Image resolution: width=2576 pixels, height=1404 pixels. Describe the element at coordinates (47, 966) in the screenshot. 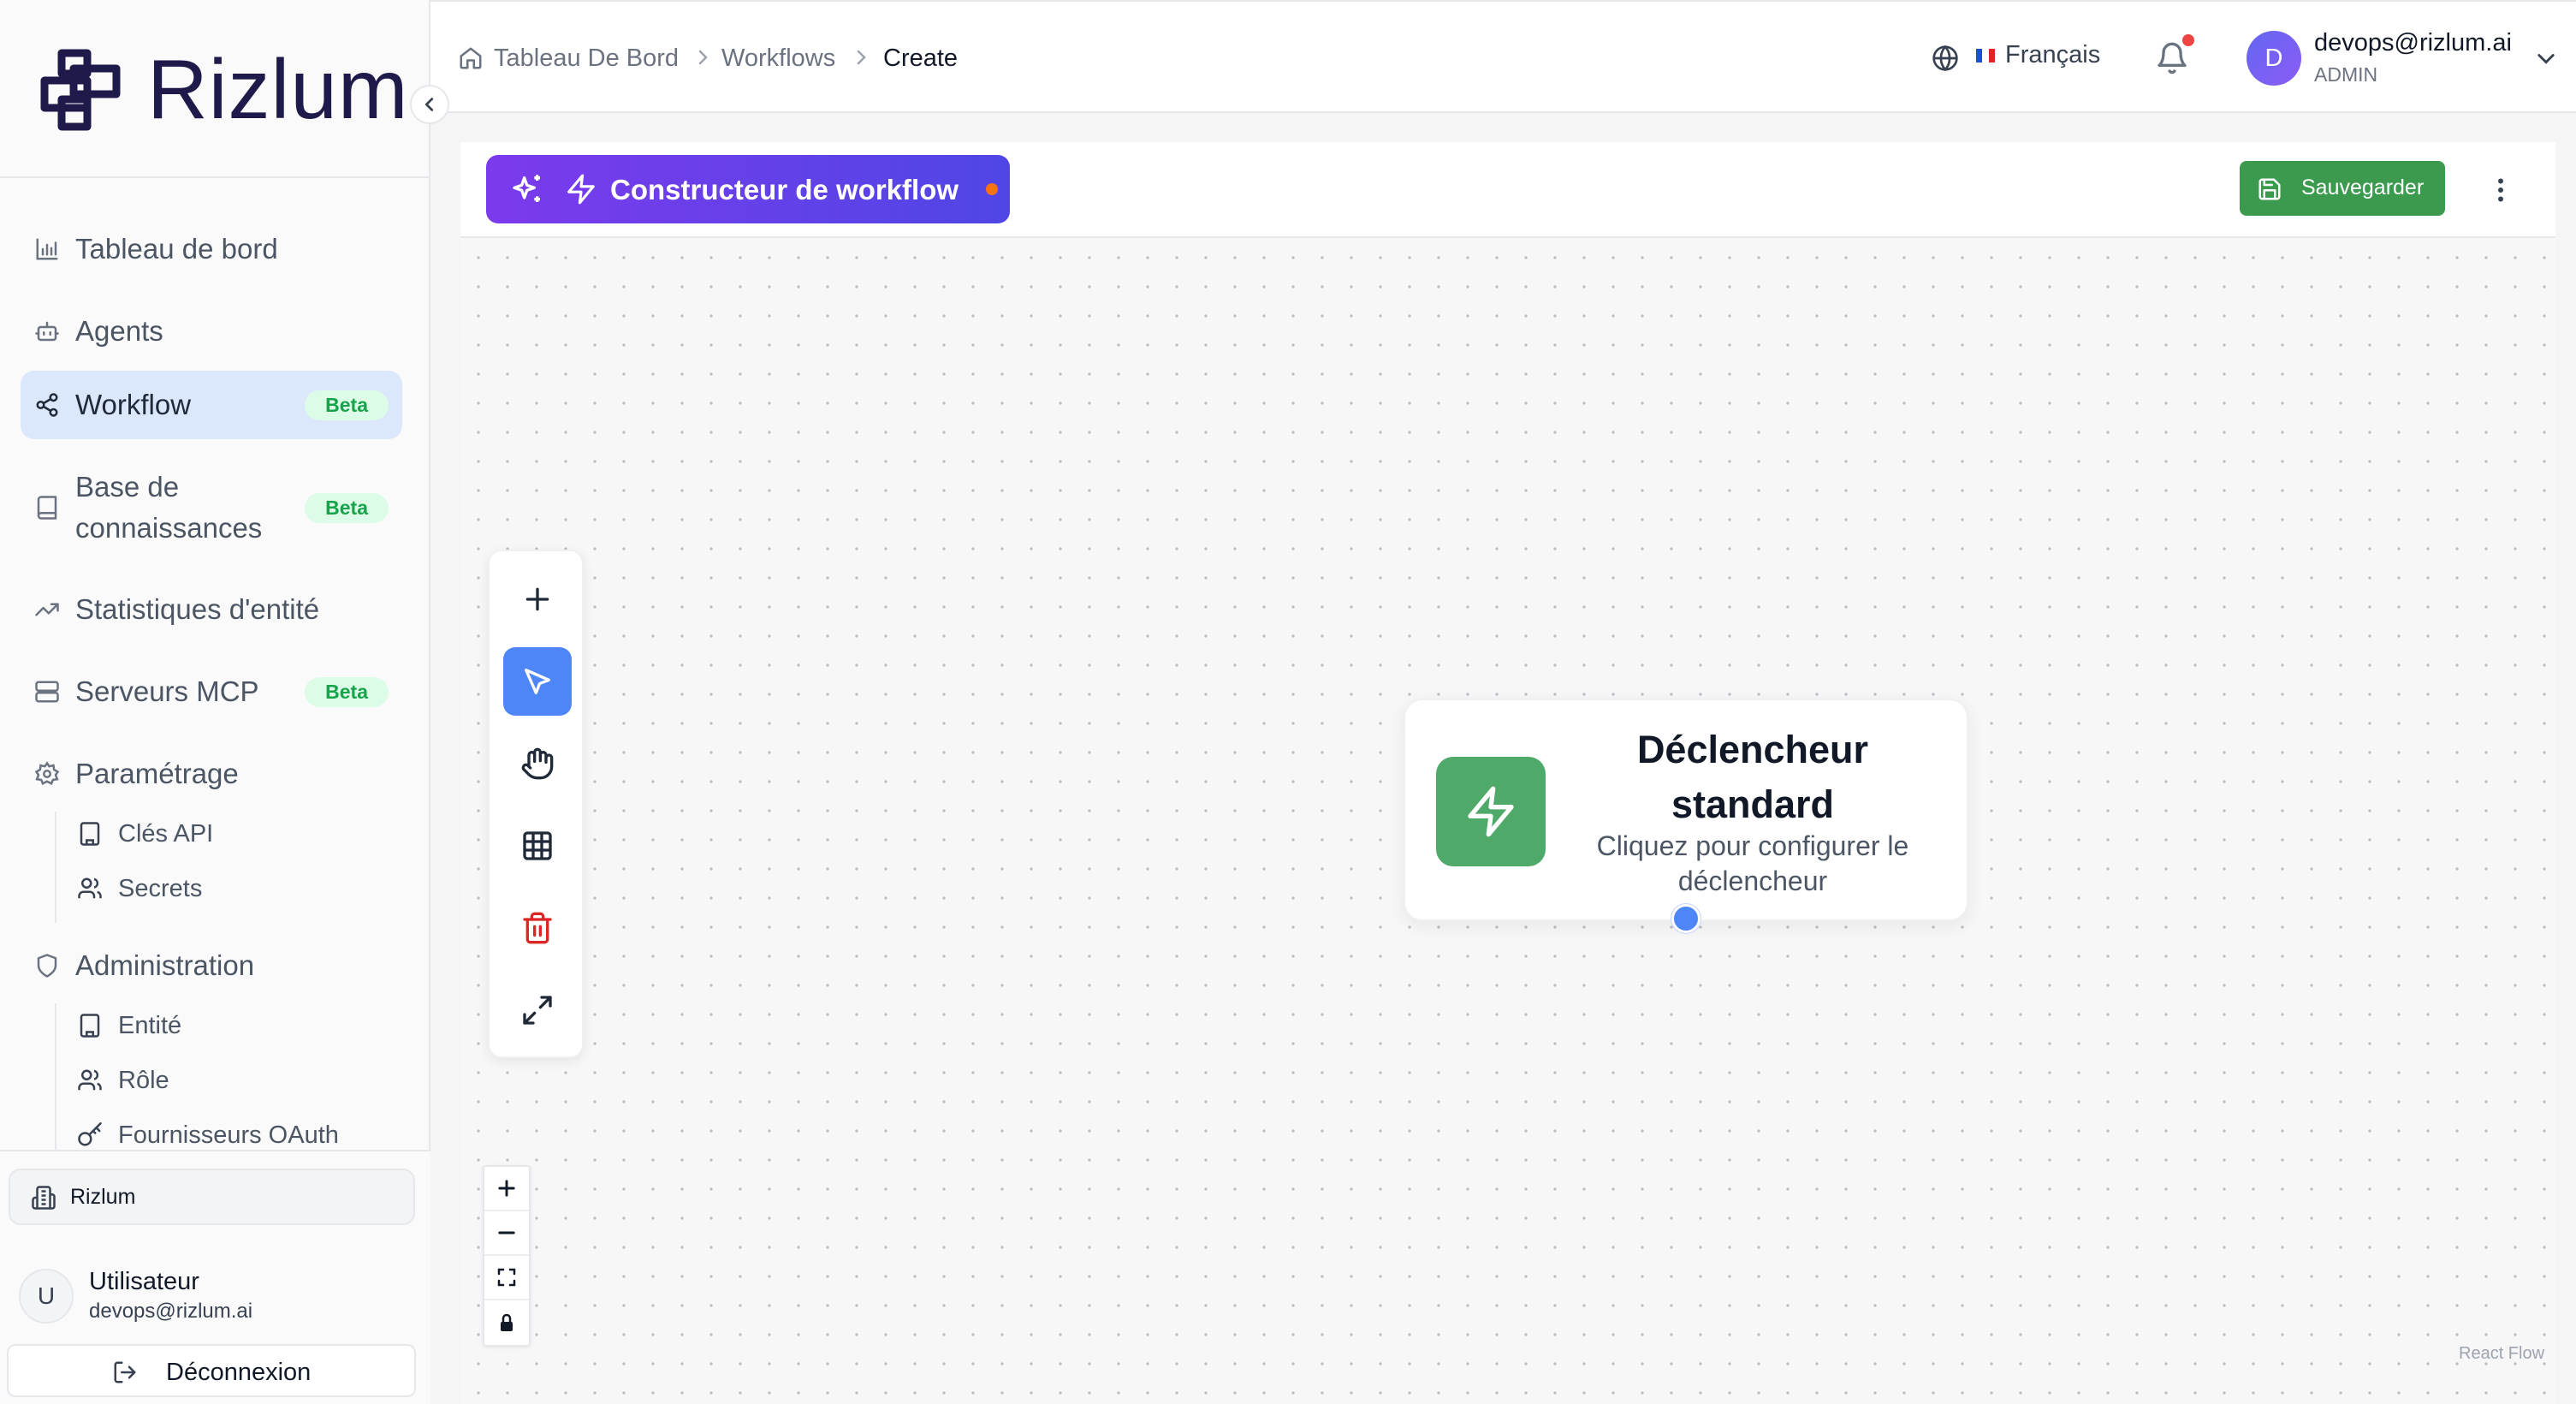

I see `shield-icon` at that location.